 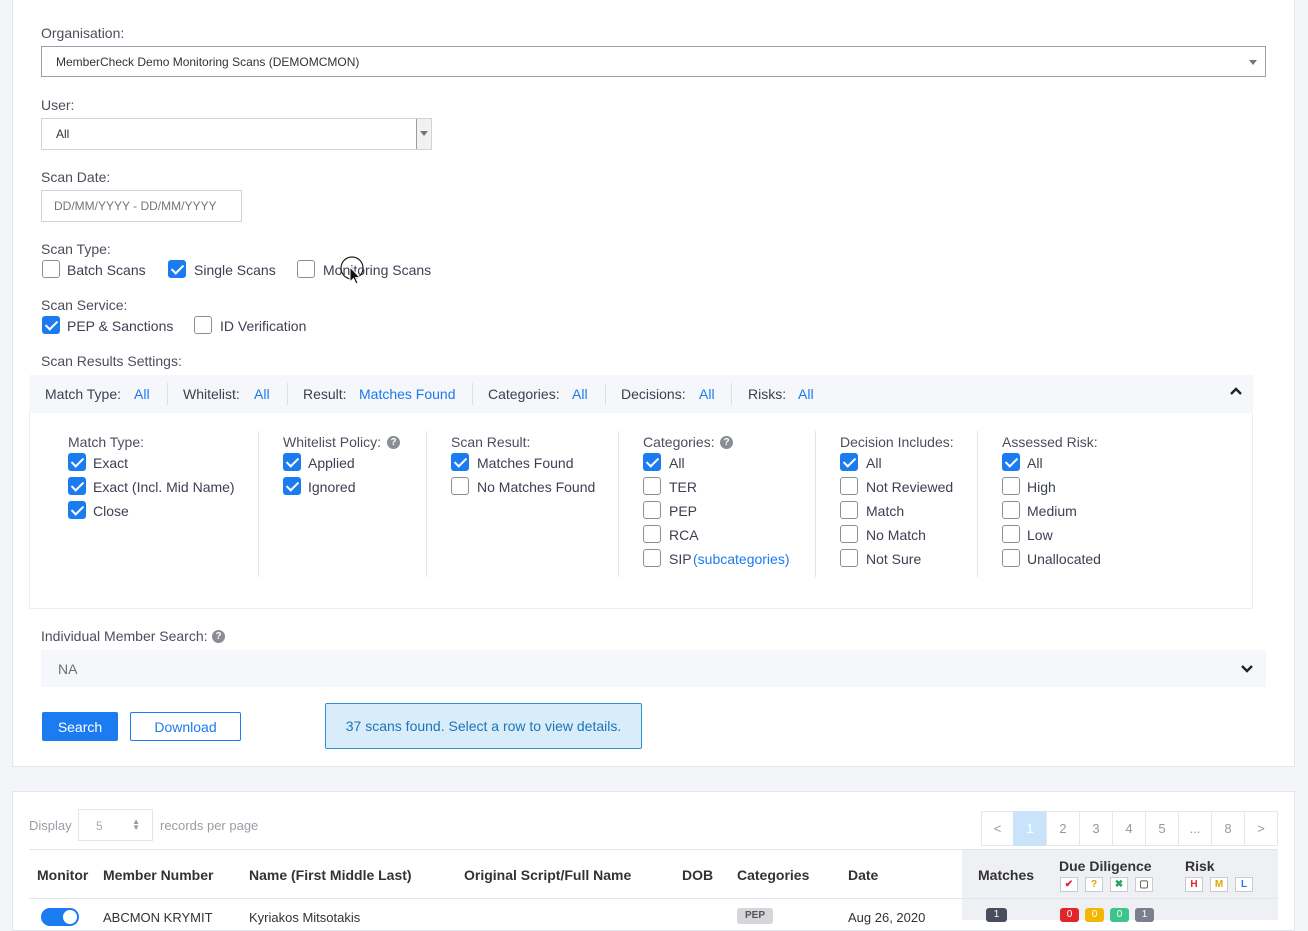 What do you see at coordinates (849, 486) in the screenshot?
I see `decision-not-reviewed-checkbox` at bounding box center [849, 486].